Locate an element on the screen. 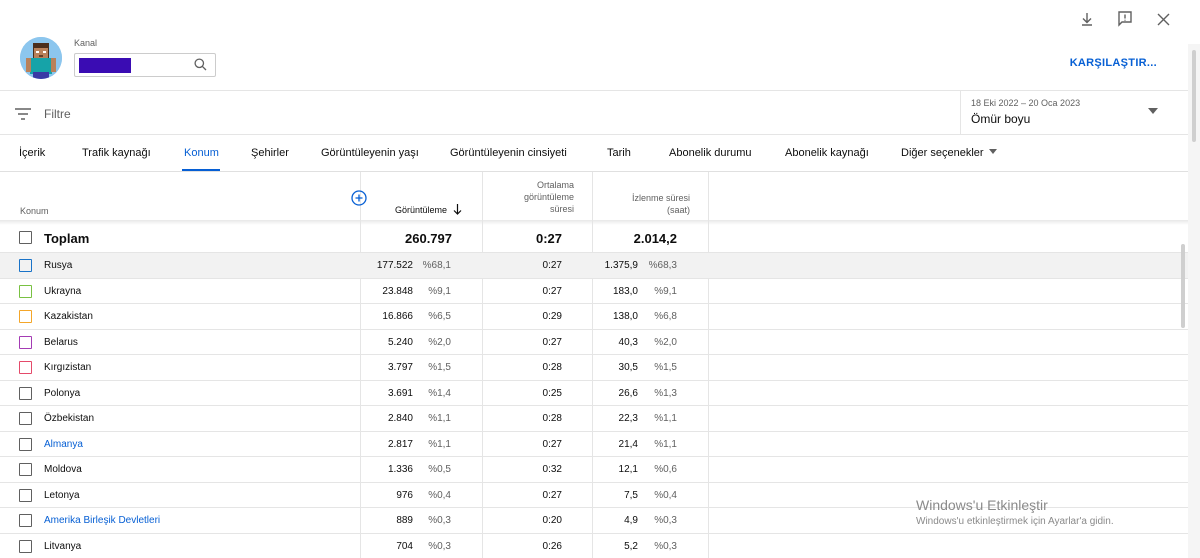 This screenshot has width=1200, height=558. table-scrollbar-thumb is located at coordinates (1183, 286).